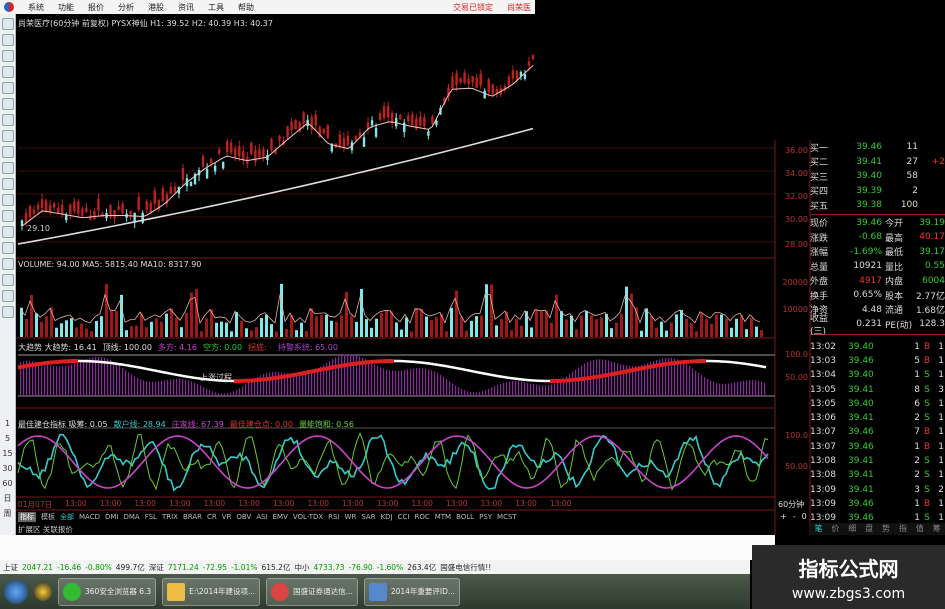  What do you see at coordinates (7, 513) in the screenshot?
I see `period-button: 周` at bounding box center [7, 513].